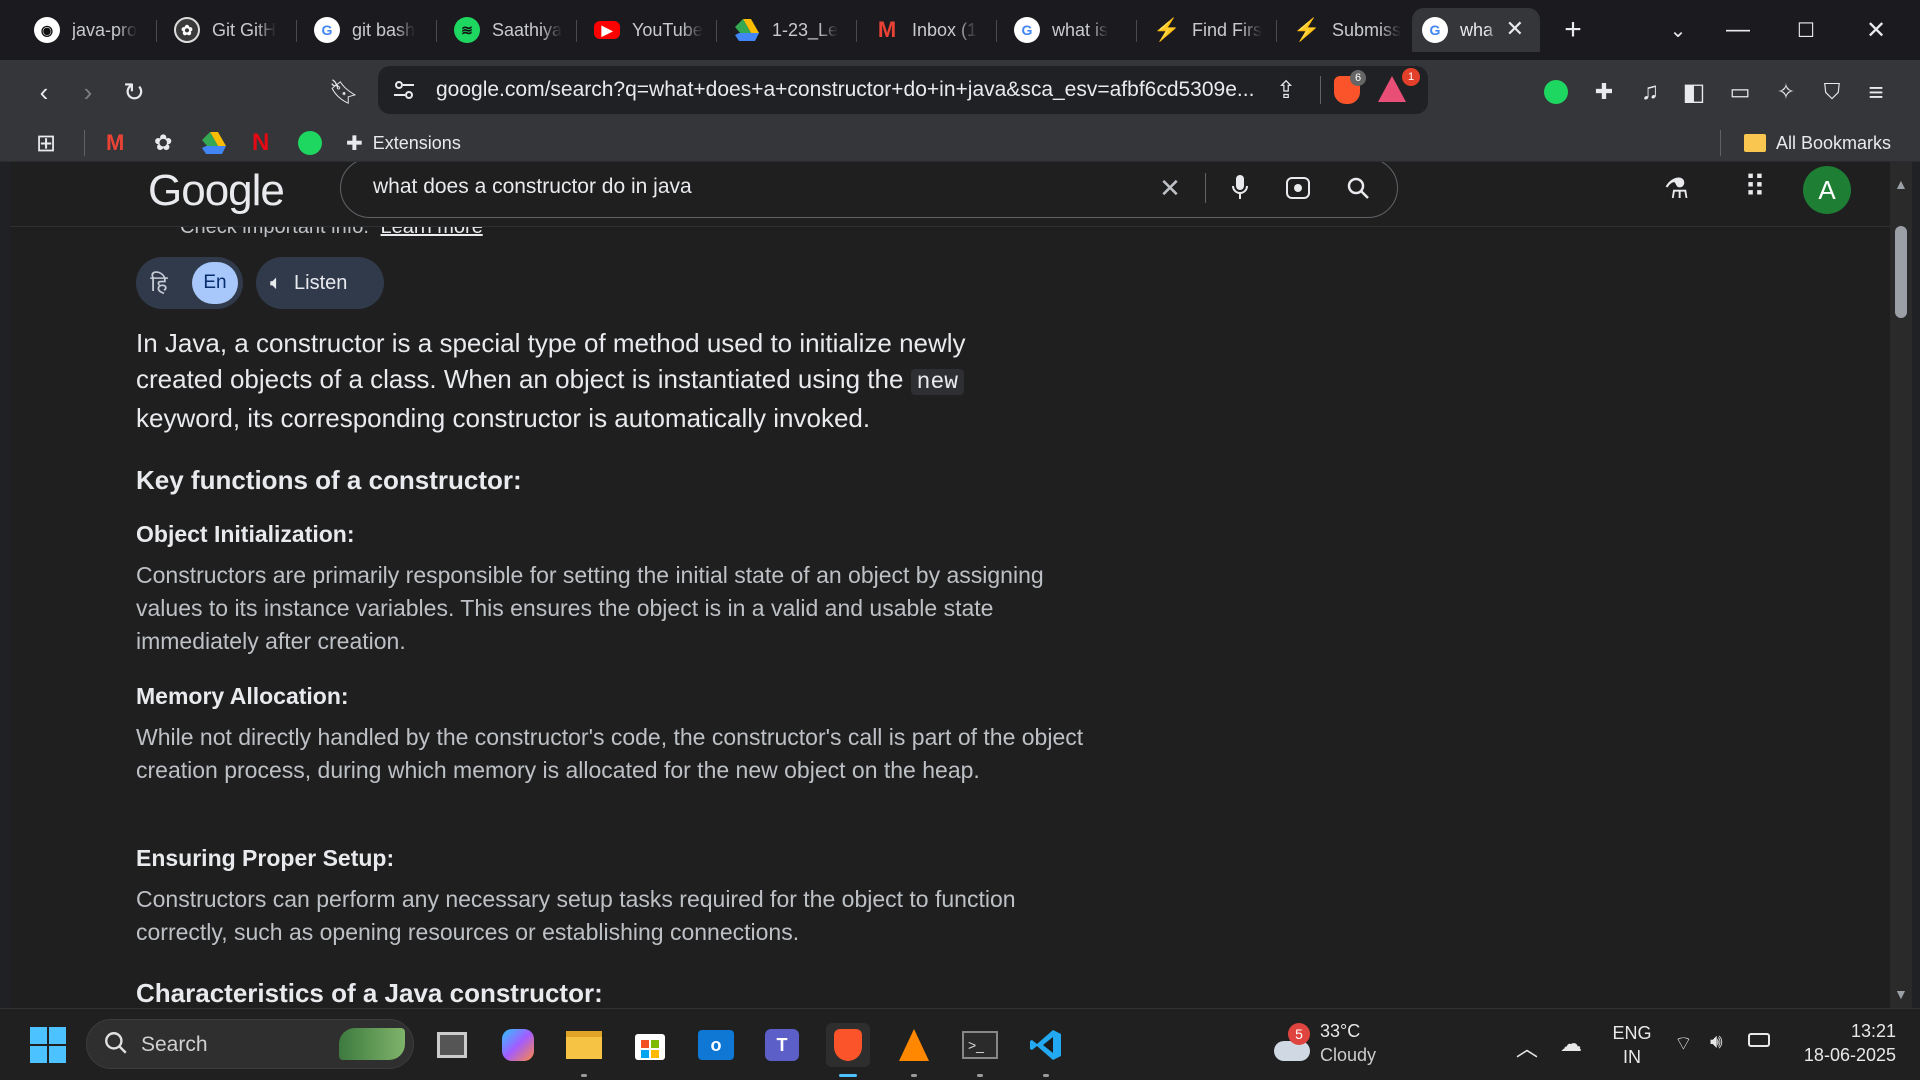 Image resolution: width=1920 pixels, height=1080 pixels. Describe the element at coordinates (1759, 1040) in the screenshot. I see `battery-icon` at that location.